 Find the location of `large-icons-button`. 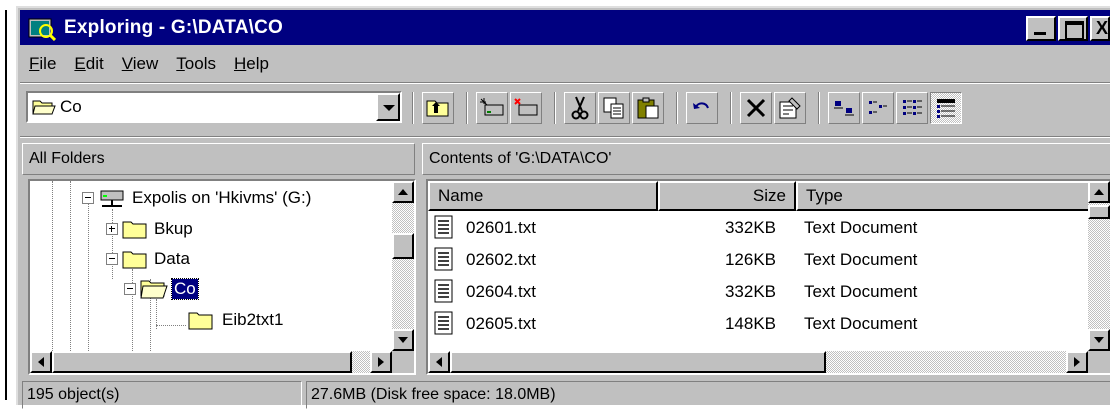

large-icons-button is located at coordinates (844, 108).